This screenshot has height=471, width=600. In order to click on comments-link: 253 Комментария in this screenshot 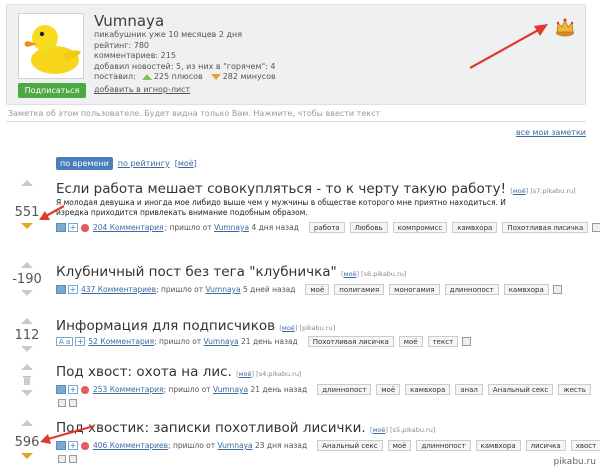, I will do `click(128, 389)`.